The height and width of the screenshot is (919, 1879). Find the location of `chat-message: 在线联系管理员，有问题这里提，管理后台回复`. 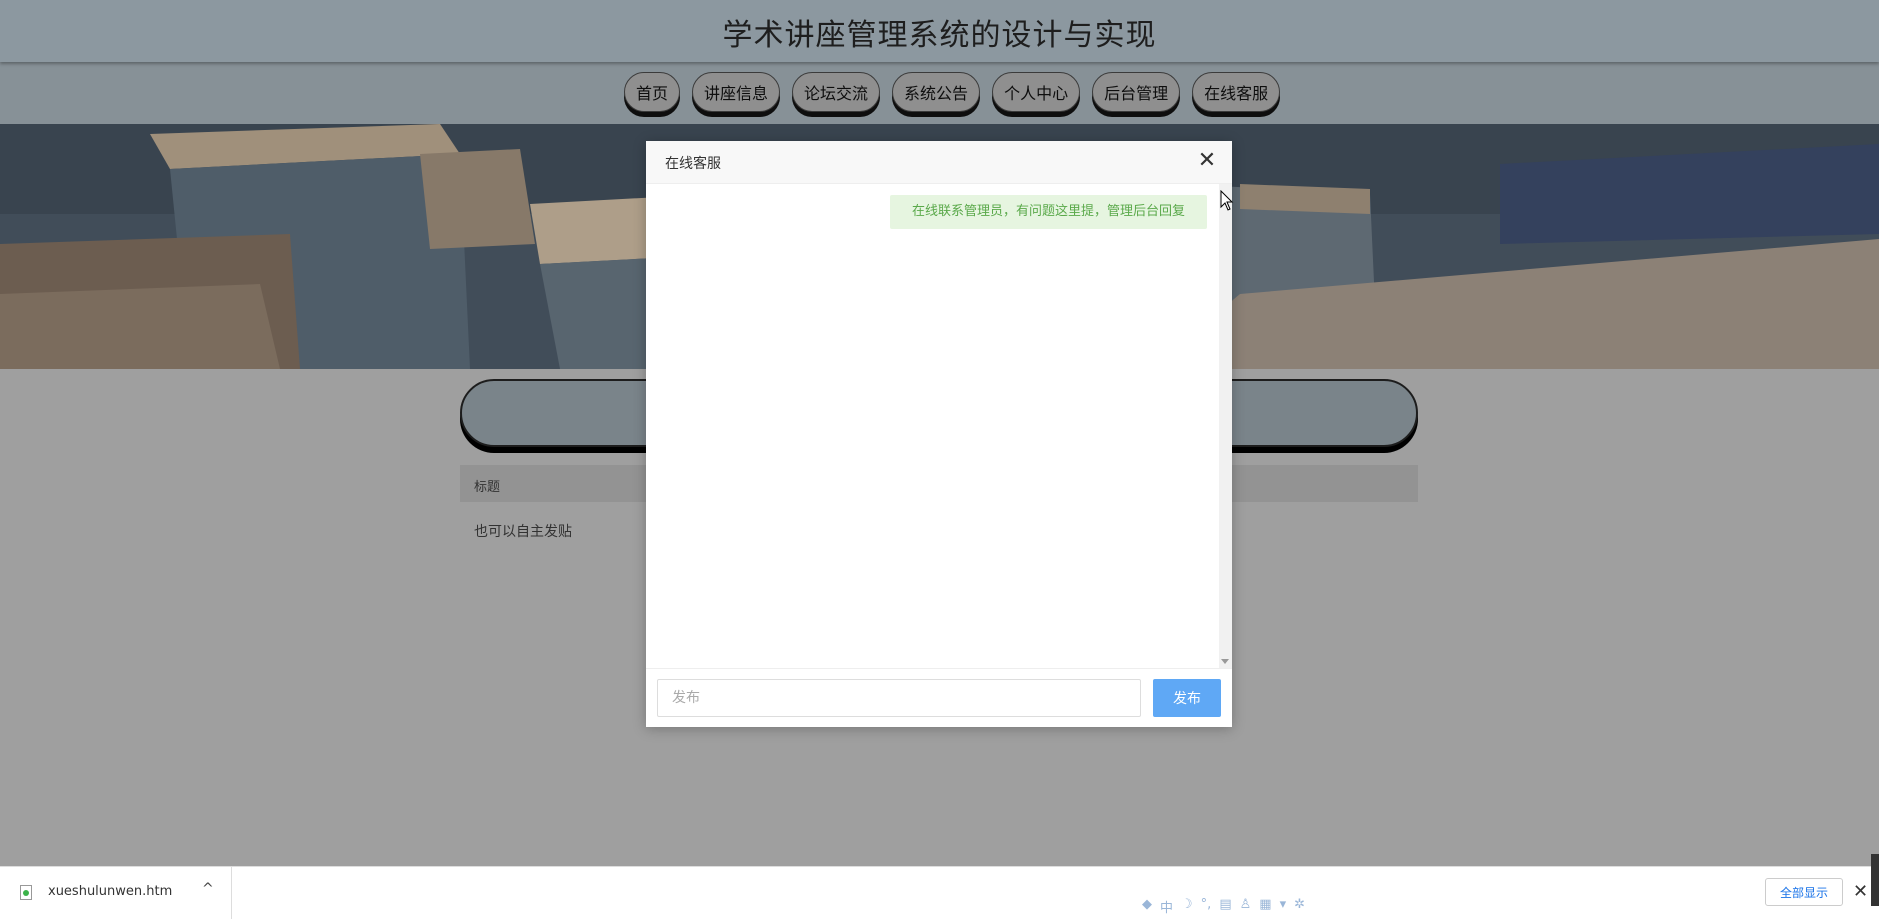

chat-message: 在线联系管理员，有问题这里提，管理后台回复 is located at coordinates (1048, 212).